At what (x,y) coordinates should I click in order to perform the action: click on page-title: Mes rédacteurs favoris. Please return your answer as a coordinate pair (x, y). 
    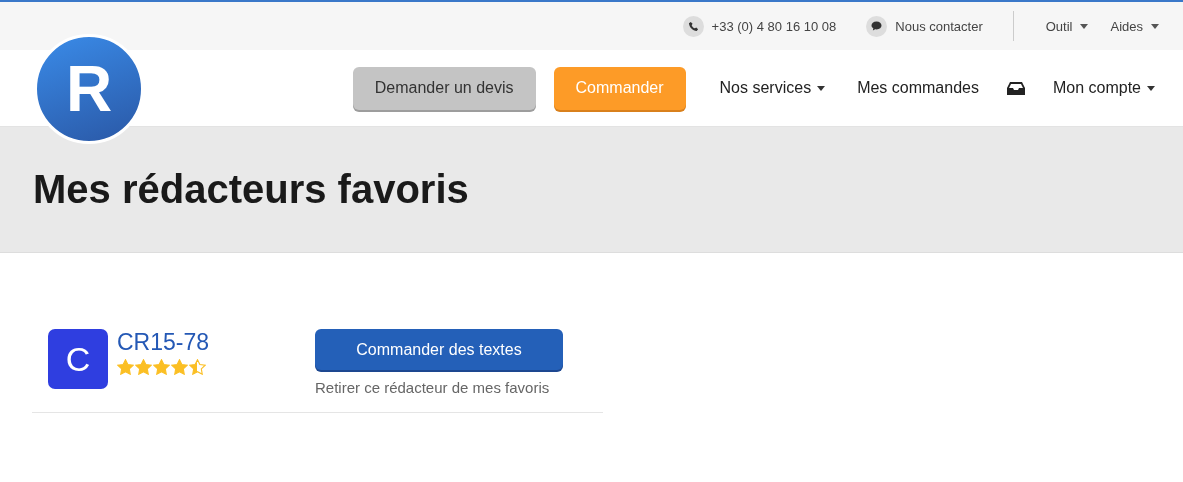
    Looking at the image, I should click on (251, 189).